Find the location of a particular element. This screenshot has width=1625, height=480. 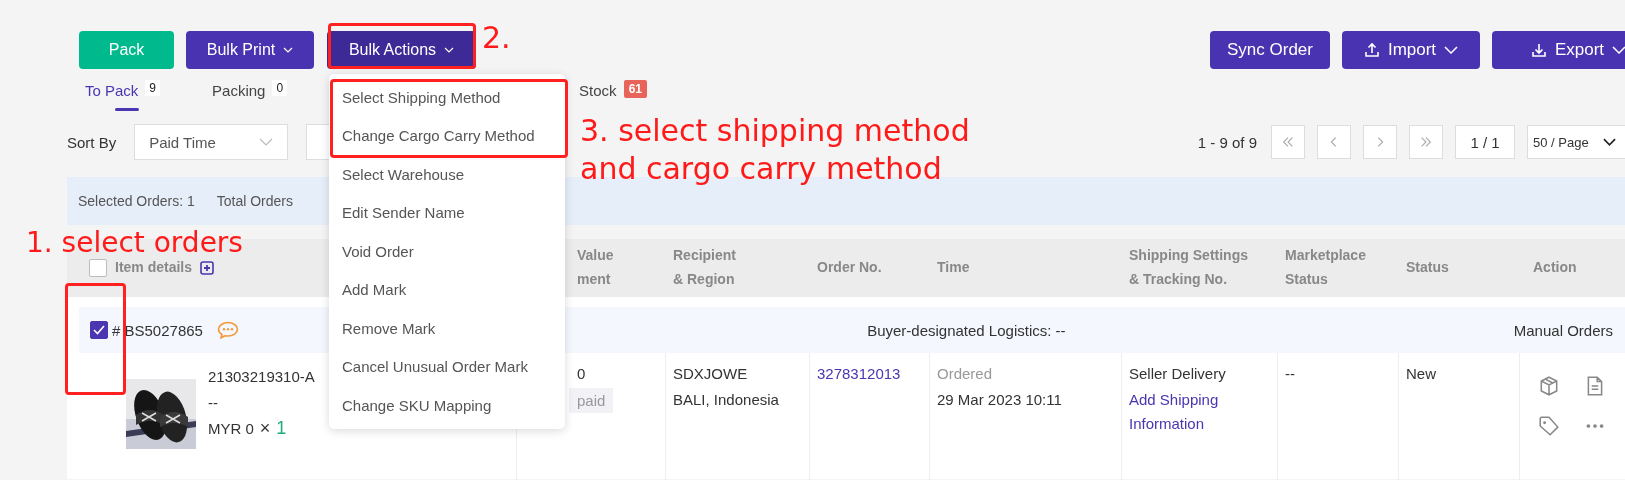

count-badge: 0 is located at coordinates (280, 88).